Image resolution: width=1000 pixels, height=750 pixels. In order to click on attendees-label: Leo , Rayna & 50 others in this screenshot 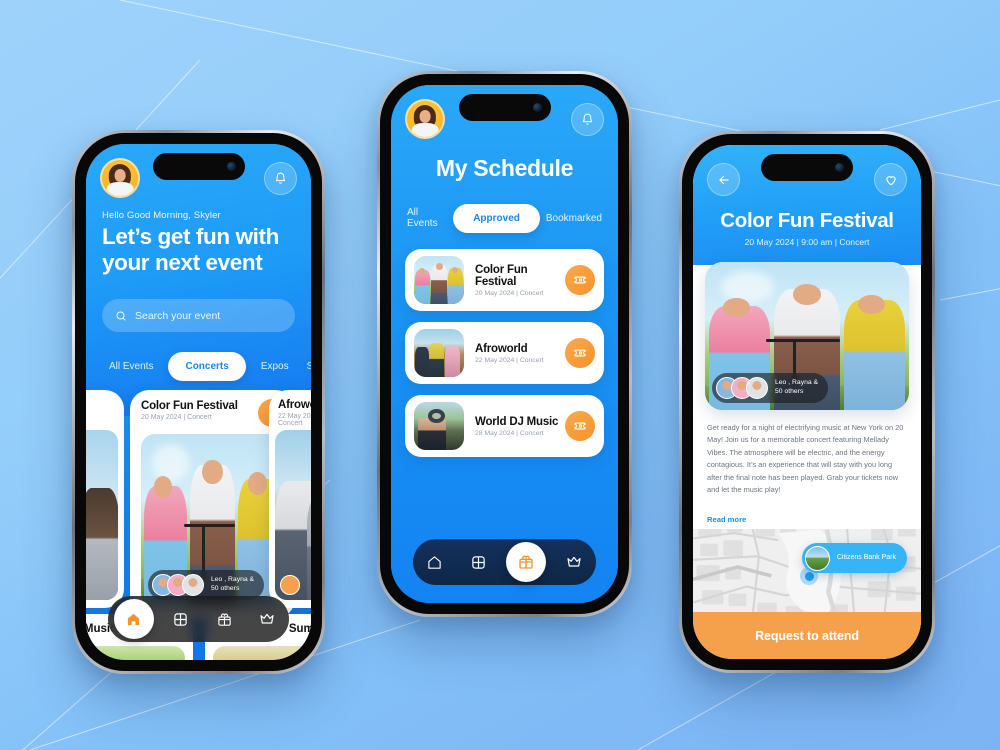, I will do `click(797, 387)`.